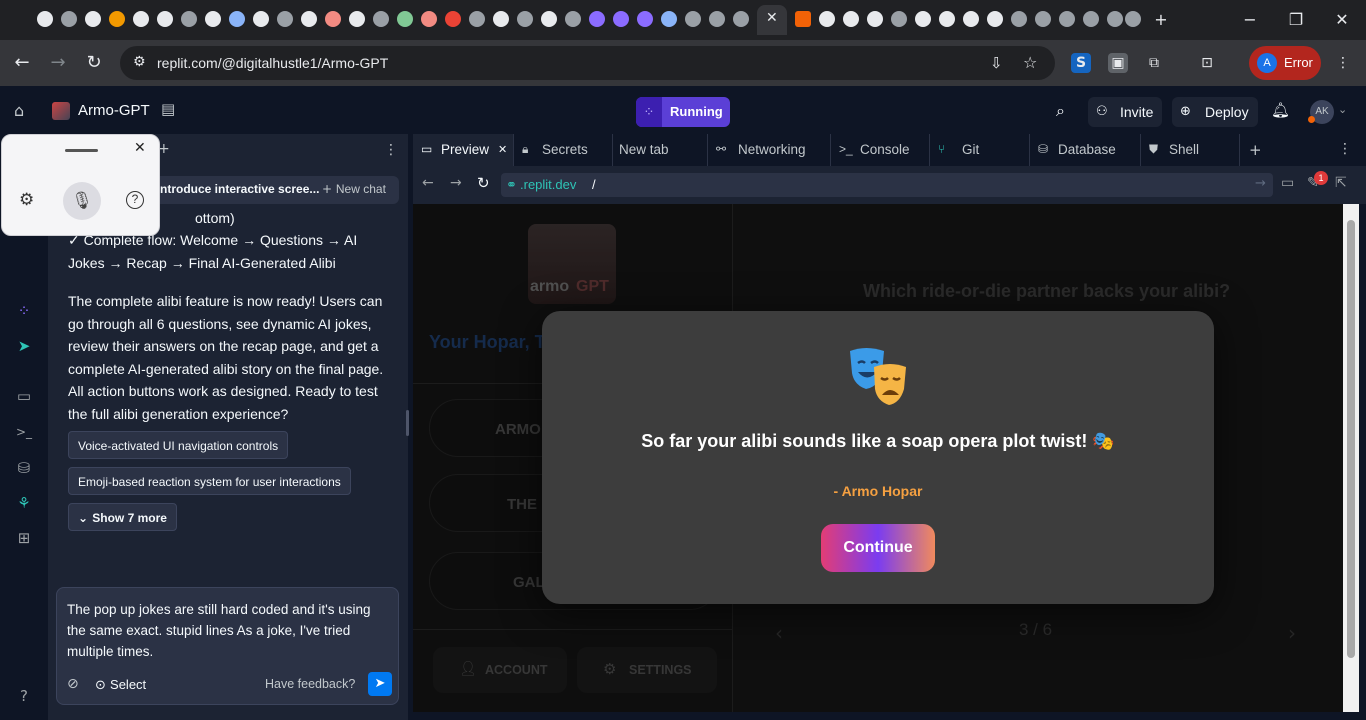 This screenshot has height=720, width=1366. I want to click on device-icon: ▭, so click(1287, 183).